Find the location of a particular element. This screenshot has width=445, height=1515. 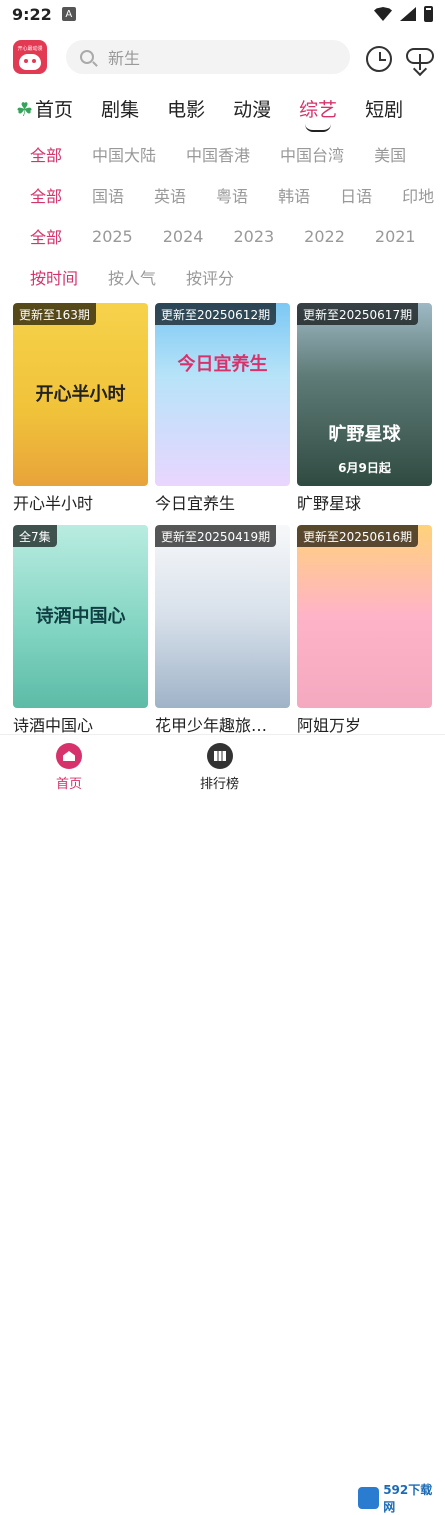

sort-option: 按人气 is located at coordinates (132, 277).